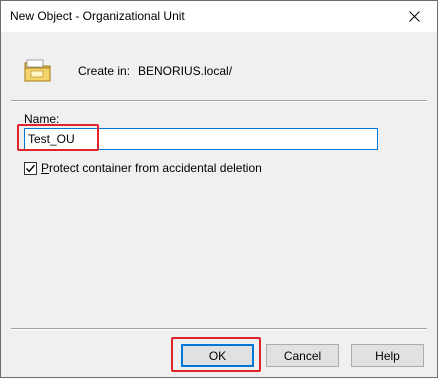  Describe the element at coordinates (387, 355) in the screenshot. I see `help-button: Help` at that location.